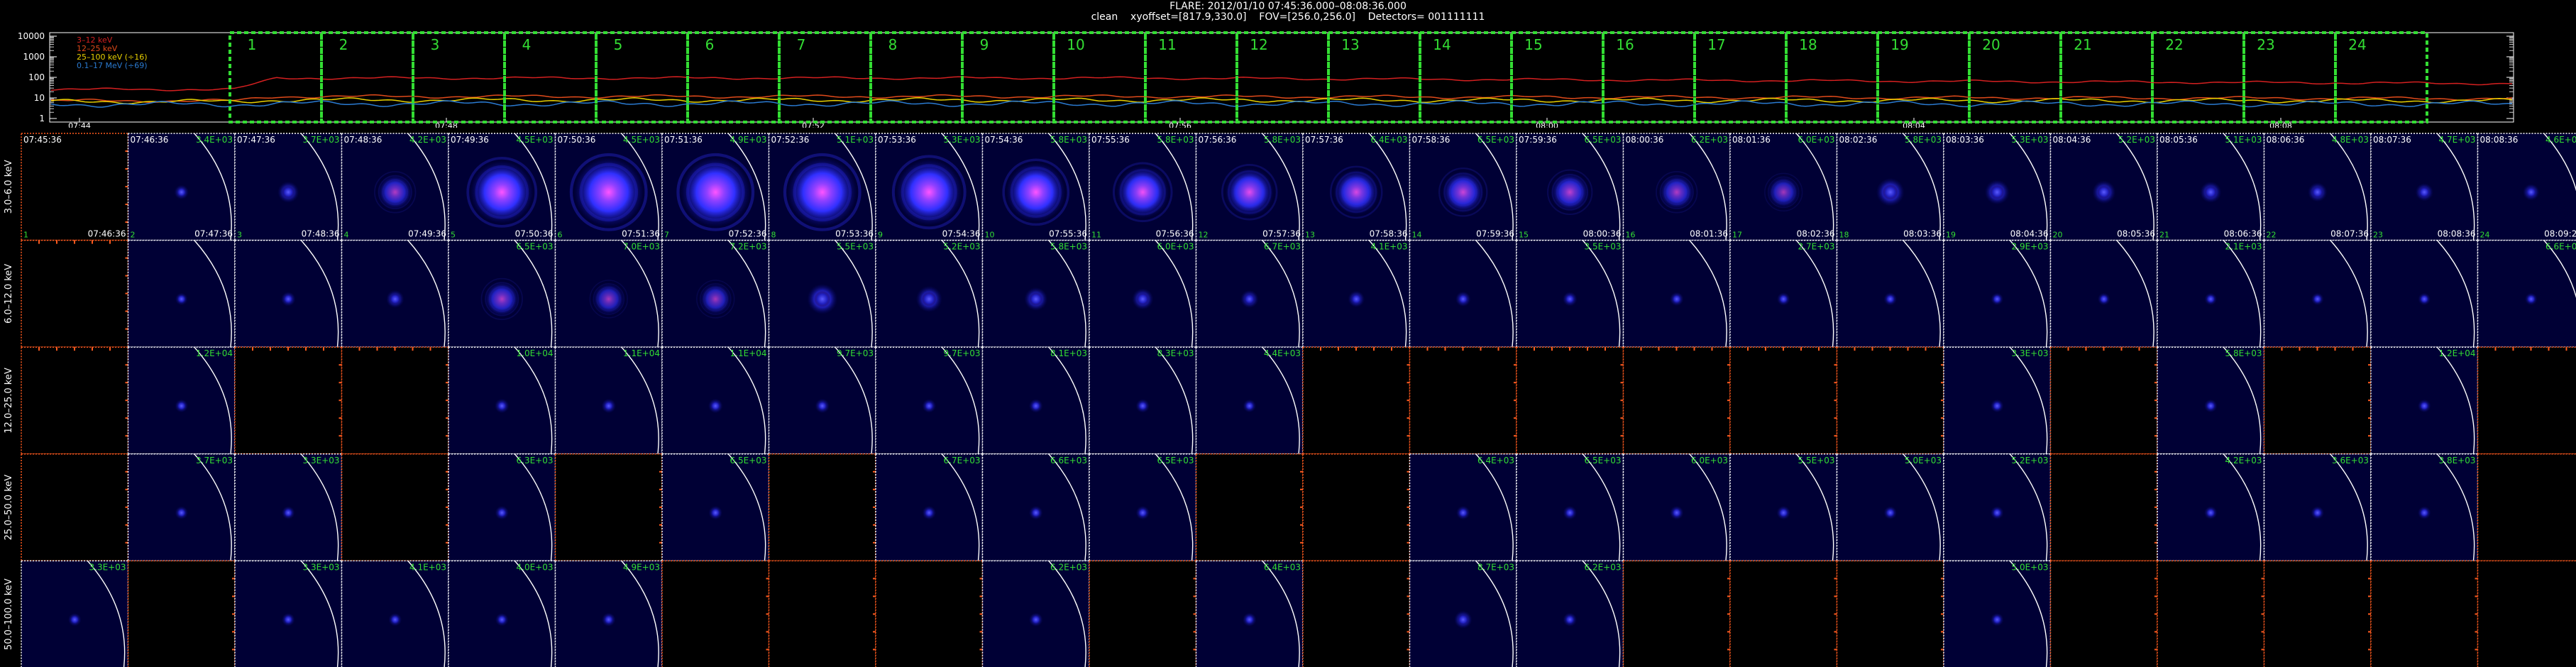  What do you see at coordinates (2178, 140) in the screenshot?
I see `start-time-label: 08:05:36` at bounding box center [2178, 140].